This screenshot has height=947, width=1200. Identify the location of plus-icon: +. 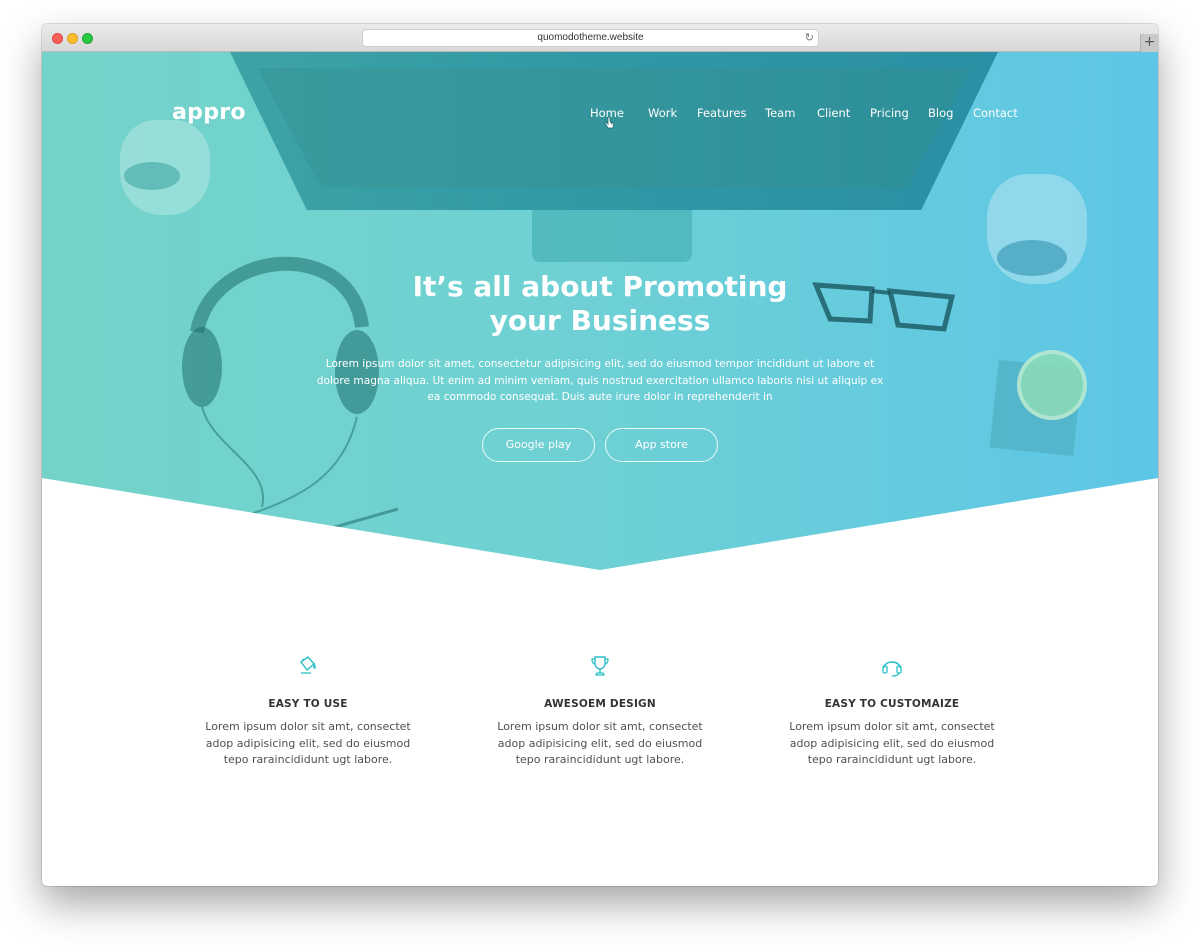
(1149, 43).